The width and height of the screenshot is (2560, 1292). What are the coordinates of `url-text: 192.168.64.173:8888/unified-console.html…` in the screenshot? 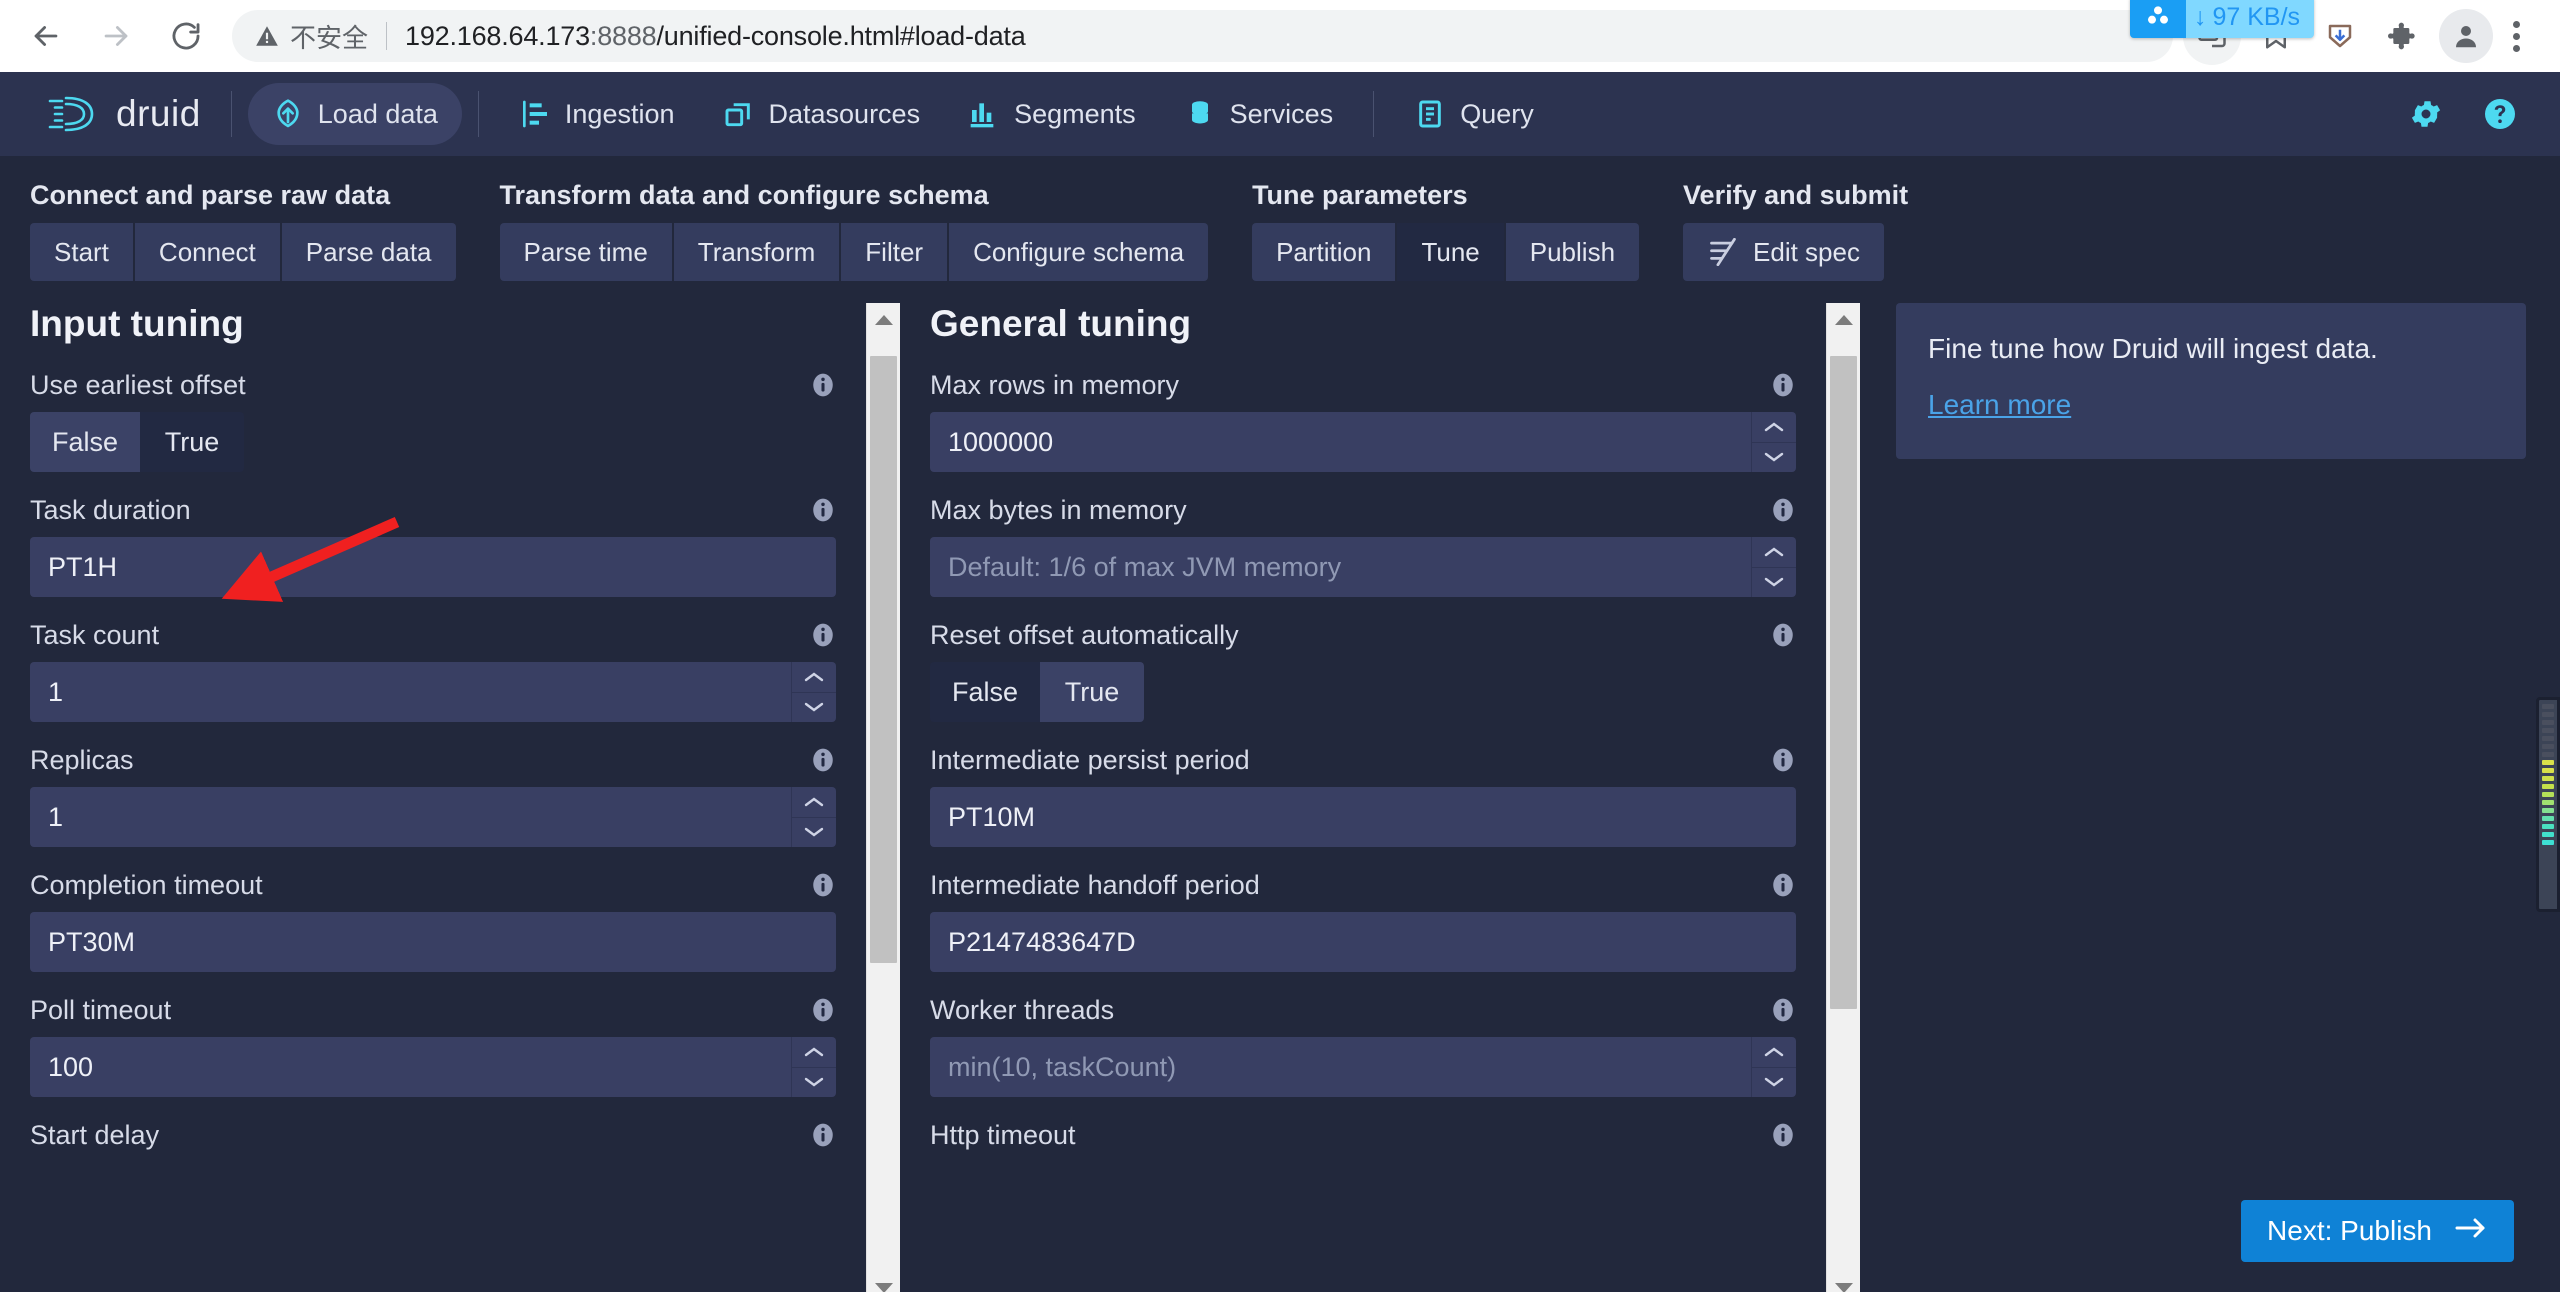 It's located at (715, 35).